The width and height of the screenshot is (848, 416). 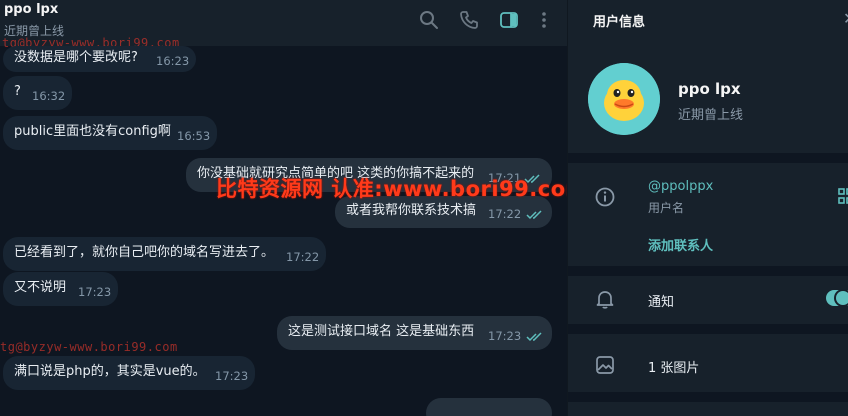 What do you see at coordinates (31, 9) in the screenshot?
I see `chat-title: ppo lpx` at bounding box center [31, 9].